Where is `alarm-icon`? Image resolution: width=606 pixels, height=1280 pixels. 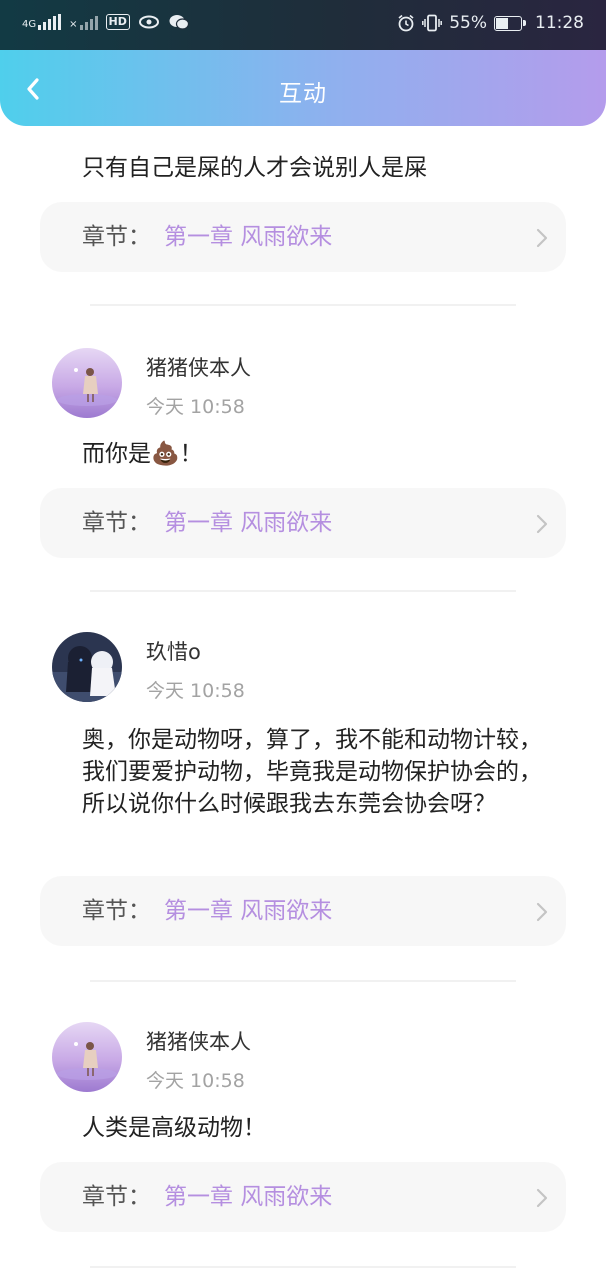
alarm-icon is located at coordinates (406, 23).